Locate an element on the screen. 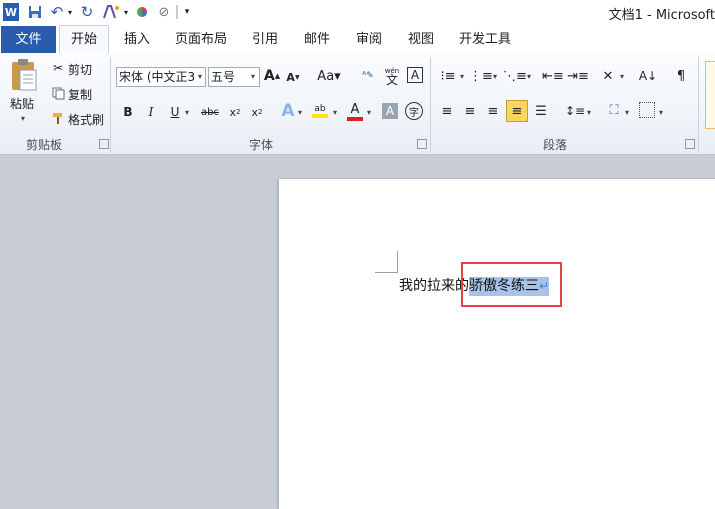 The image size is (715, 509). font-launcher-icon is located at coordinates (422, 144).